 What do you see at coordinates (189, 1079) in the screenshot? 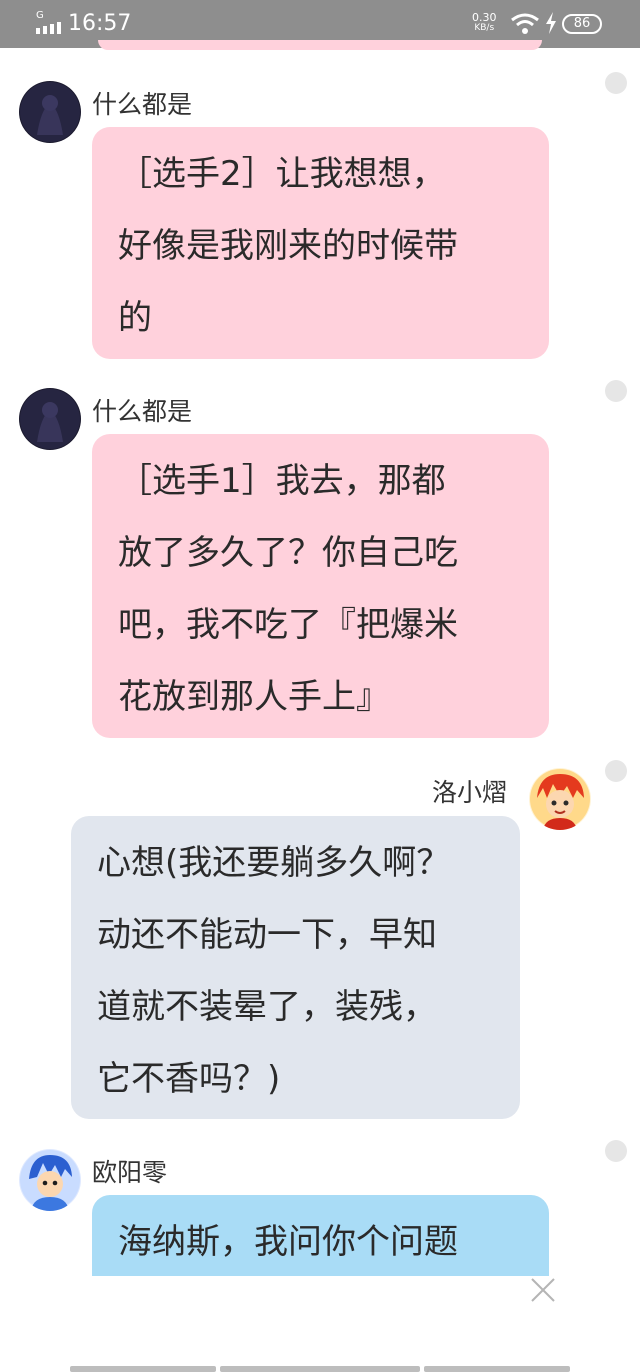
I see `message-line: 它不香吗？)` at bounding box center [189, 1079].